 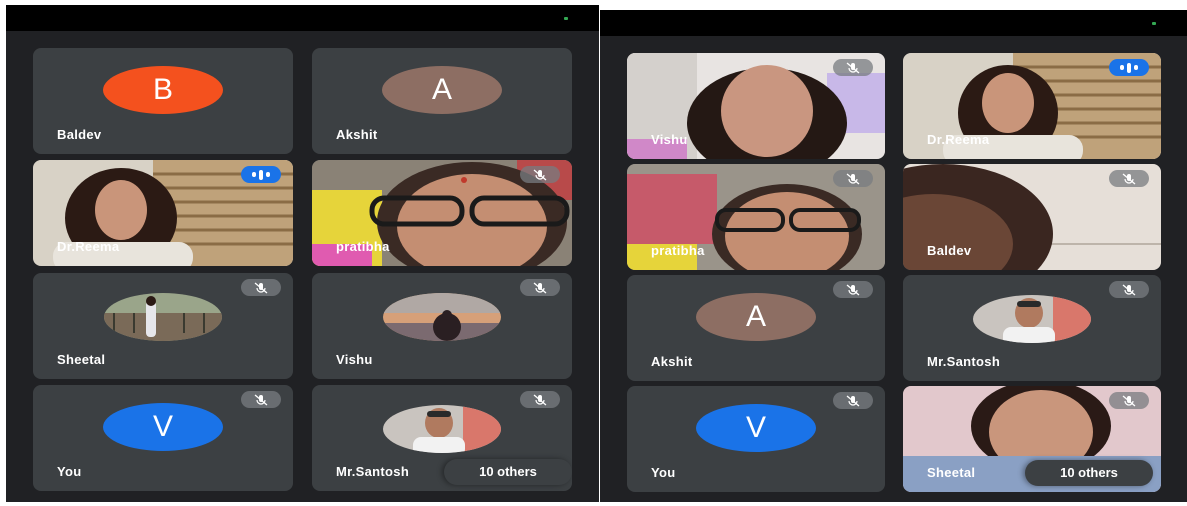 What do you see at coordinates (163, 90) in the screenshot?
I see `avatar: B` at bounding box center [163, 90].